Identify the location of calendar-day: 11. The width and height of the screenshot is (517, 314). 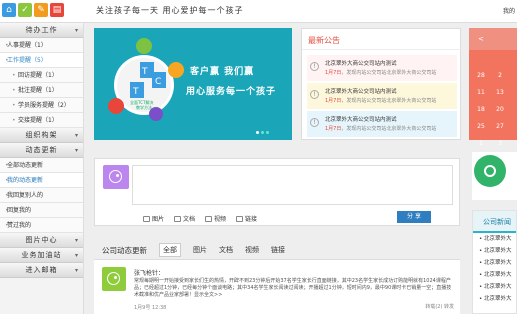
(481, 92).